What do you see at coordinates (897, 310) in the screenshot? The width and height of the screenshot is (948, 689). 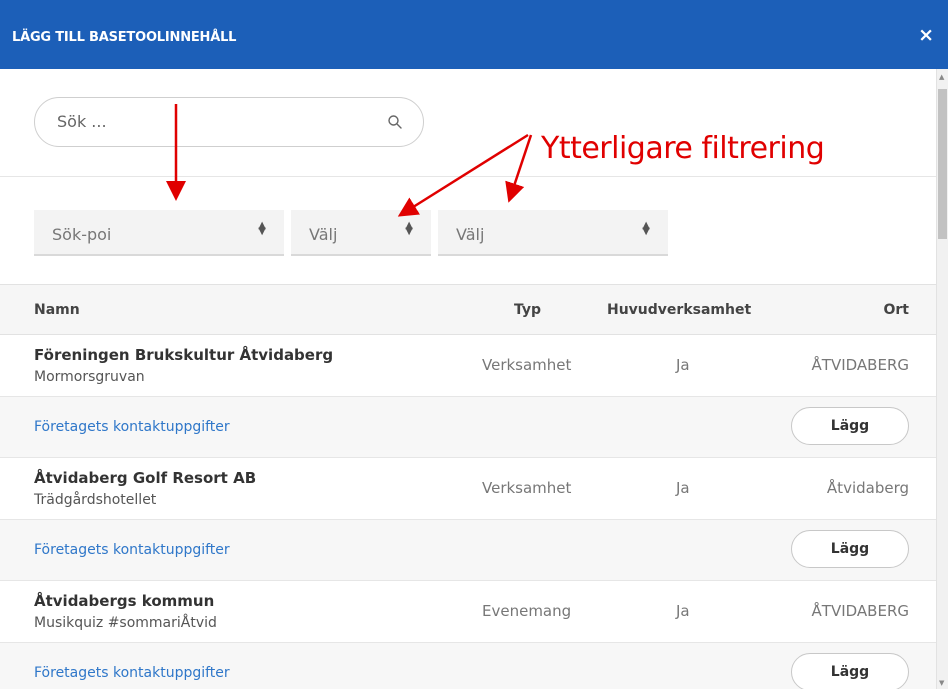 I see `column-header-city: Ort` at bounding box center [897, 310].